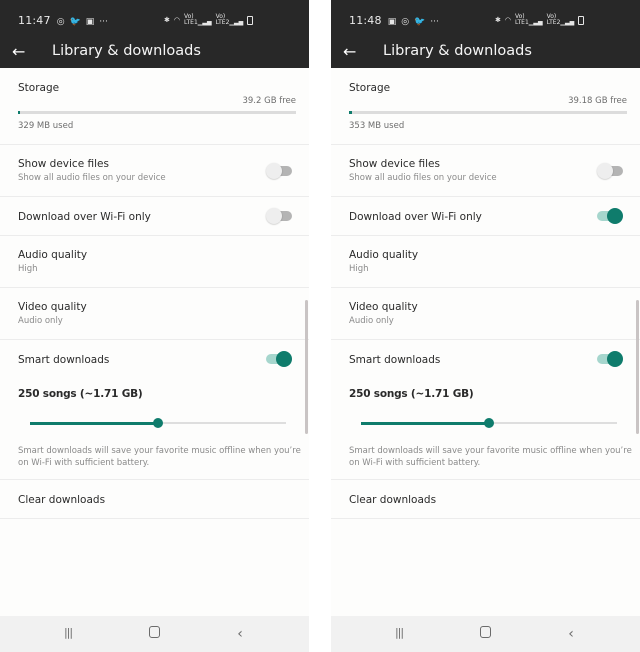 This screenshot has width=640, height=652. I want to click on system-nav-bar: ||| ‹, so click(485, 634).